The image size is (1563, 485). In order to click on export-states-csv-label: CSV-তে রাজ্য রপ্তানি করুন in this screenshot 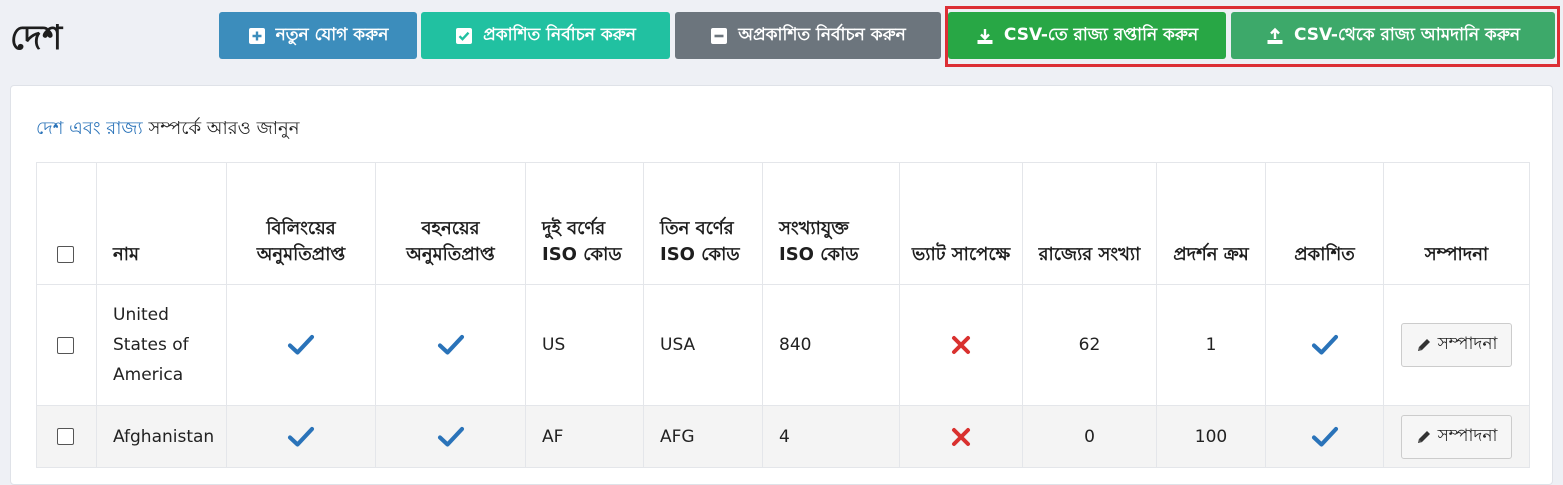, I will do `click(1101, 34)`.